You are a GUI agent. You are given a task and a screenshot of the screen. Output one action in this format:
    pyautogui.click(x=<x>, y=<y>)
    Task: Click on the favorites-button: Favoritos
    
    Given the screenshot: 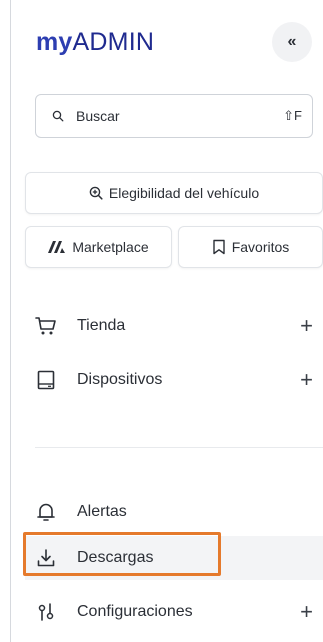 What is the action you would take?
    pyautogui.click(x=250, y=247)
    